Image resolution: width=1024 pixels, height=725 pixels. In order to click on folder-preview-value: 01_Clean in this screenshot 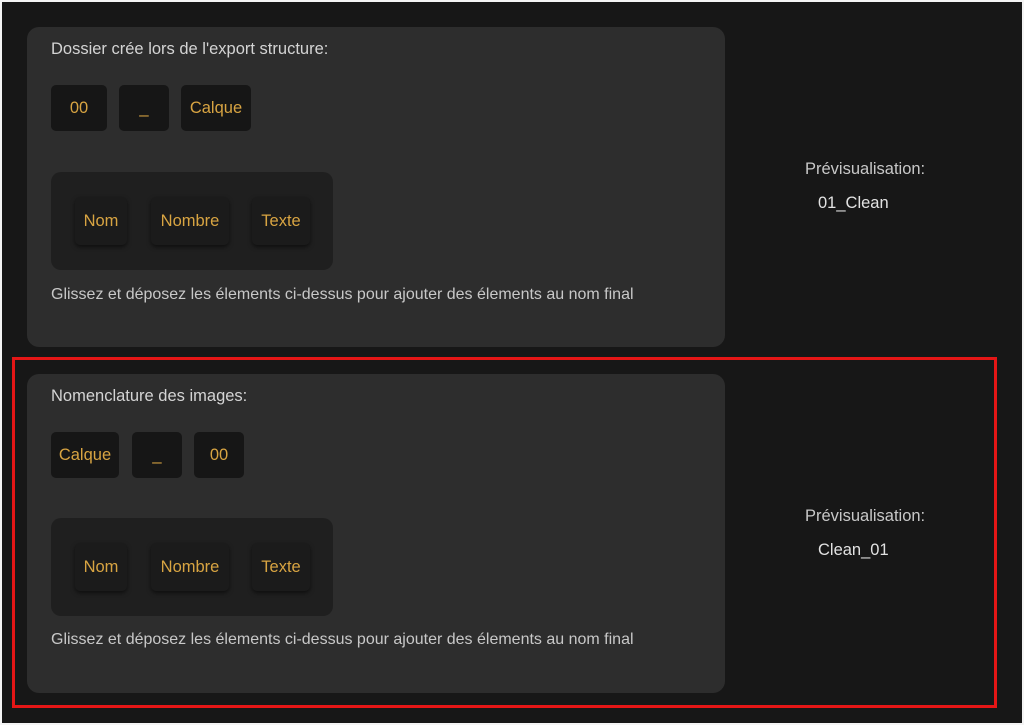, I will do `click(853, 203)`.